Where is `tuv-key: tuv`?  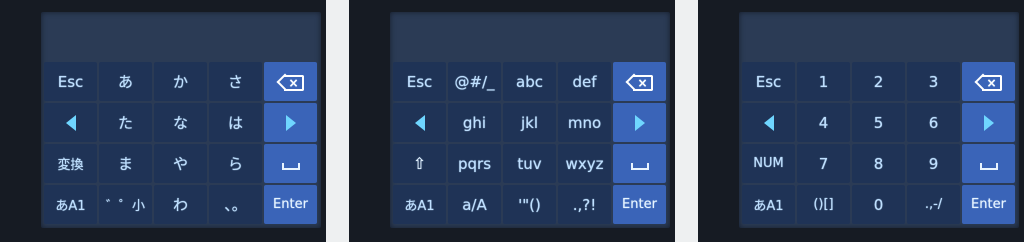 tuv-key: tuv is located at coordinates (529, 163).